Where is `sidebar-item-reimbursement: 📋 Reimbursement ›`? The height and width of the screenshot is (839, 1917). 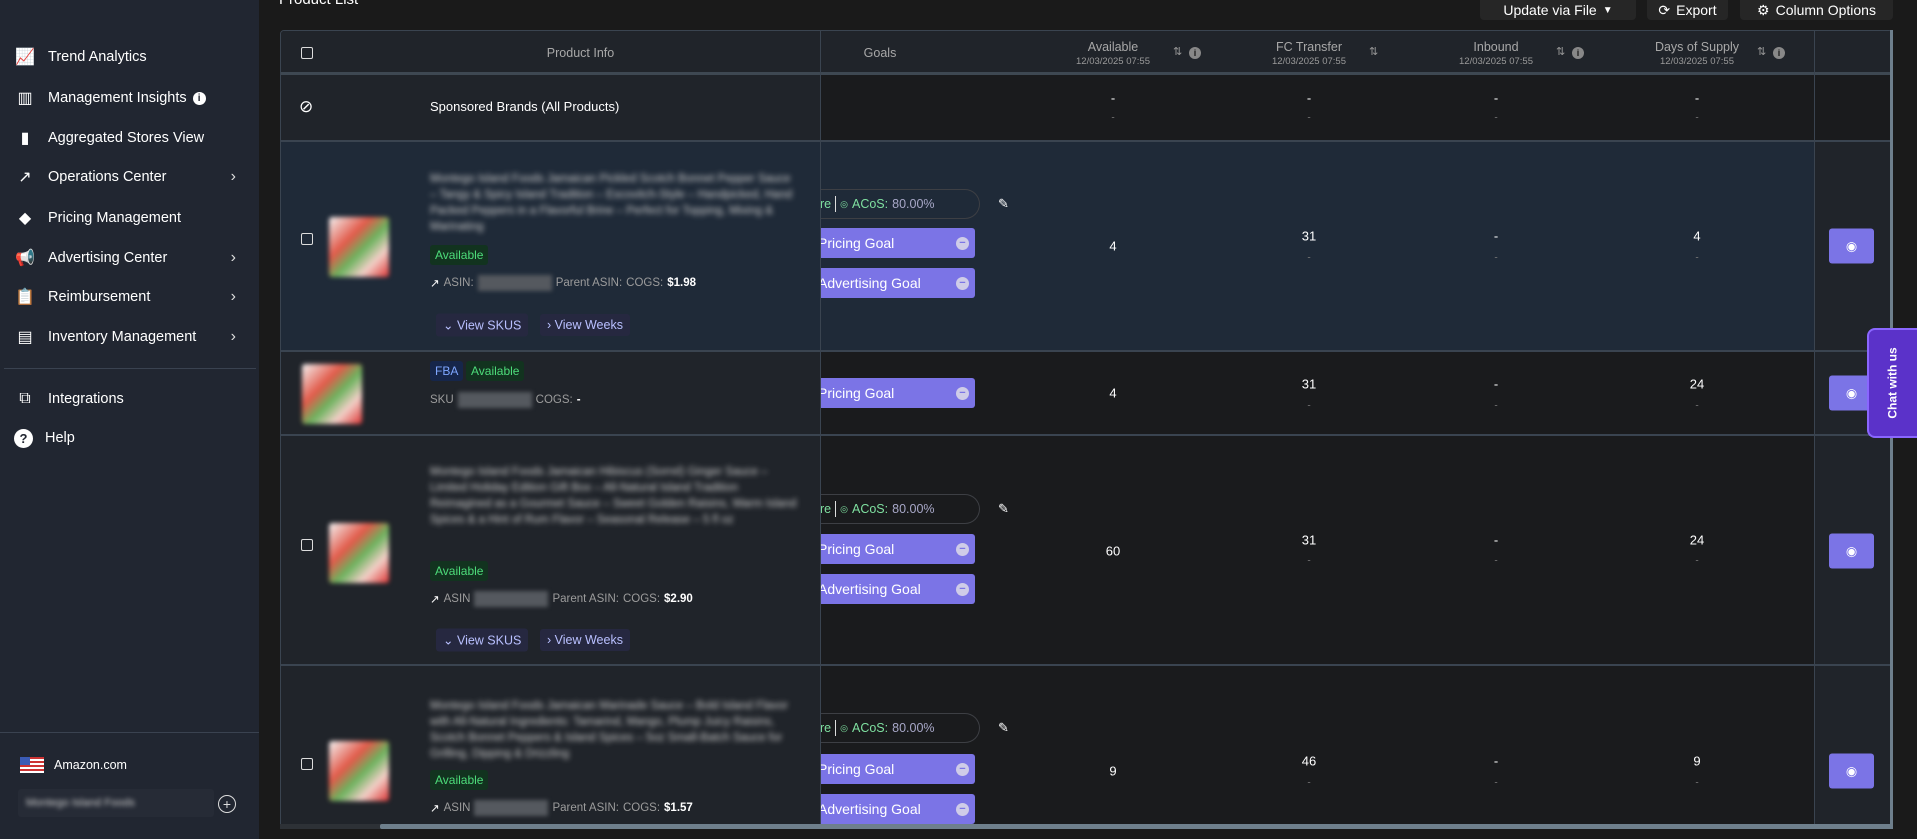
sidebar-item-reimbursement: 📋 Reimbursement › is located at coordinates (129, 297).